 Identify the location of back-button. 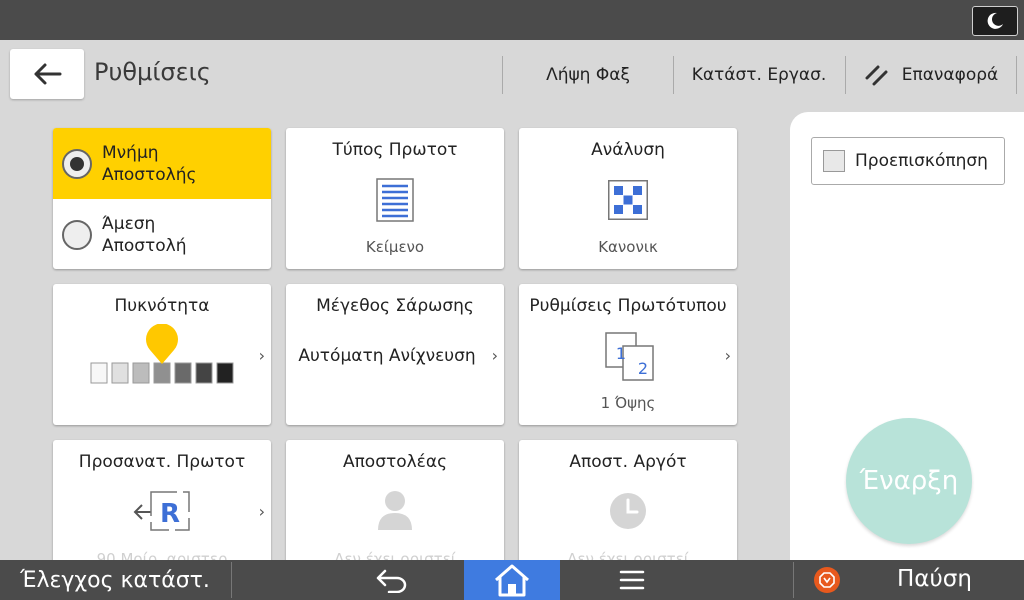
(47, 74).